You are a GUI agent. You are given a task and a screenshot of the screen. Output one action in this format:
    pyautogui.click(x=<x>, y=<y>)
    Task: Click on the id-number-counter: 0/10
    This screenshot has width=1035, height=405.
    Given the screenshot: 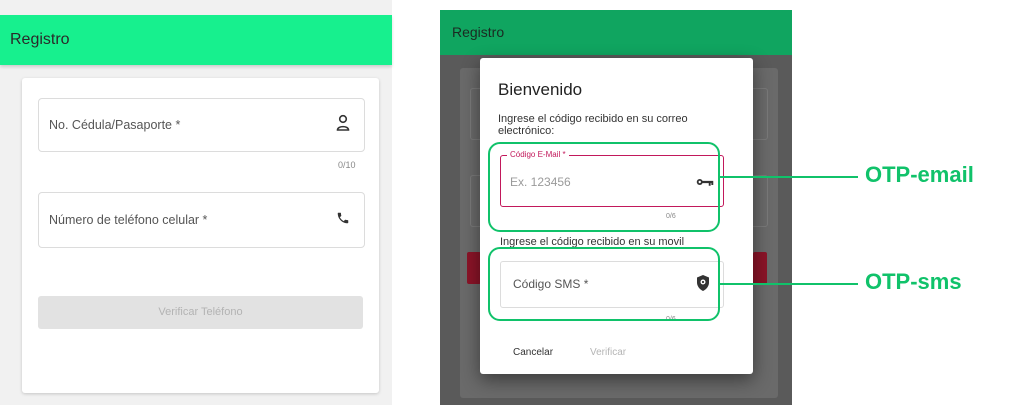 What is the action you would take?
    pyautogui.click(x=347, y=165)
    